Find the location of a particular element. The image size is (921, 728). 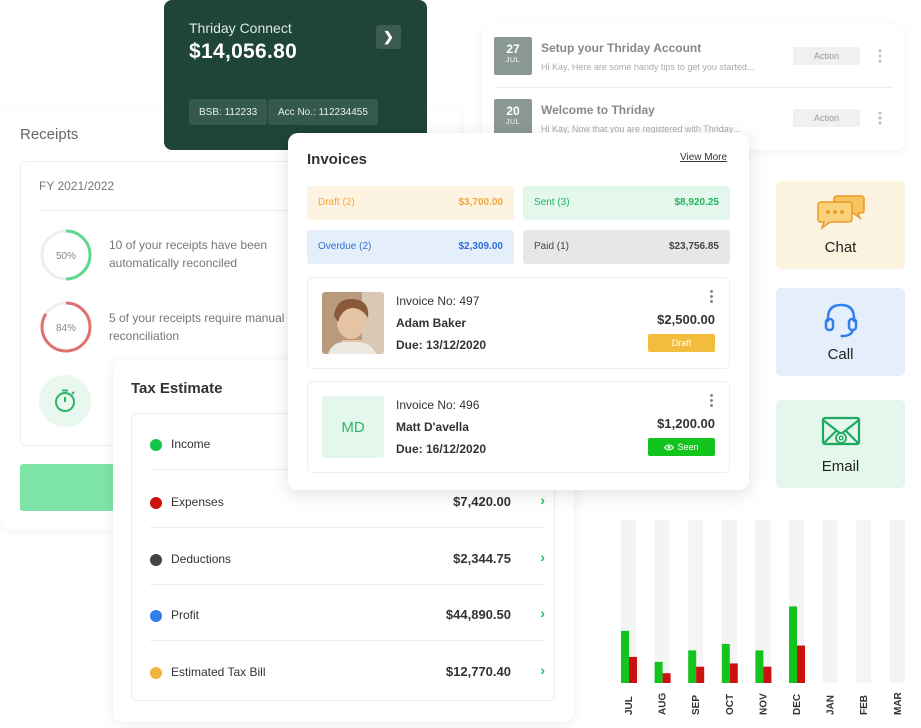

tax-row-label: Estimated Tax Bill is located at coordinates (218, 672).